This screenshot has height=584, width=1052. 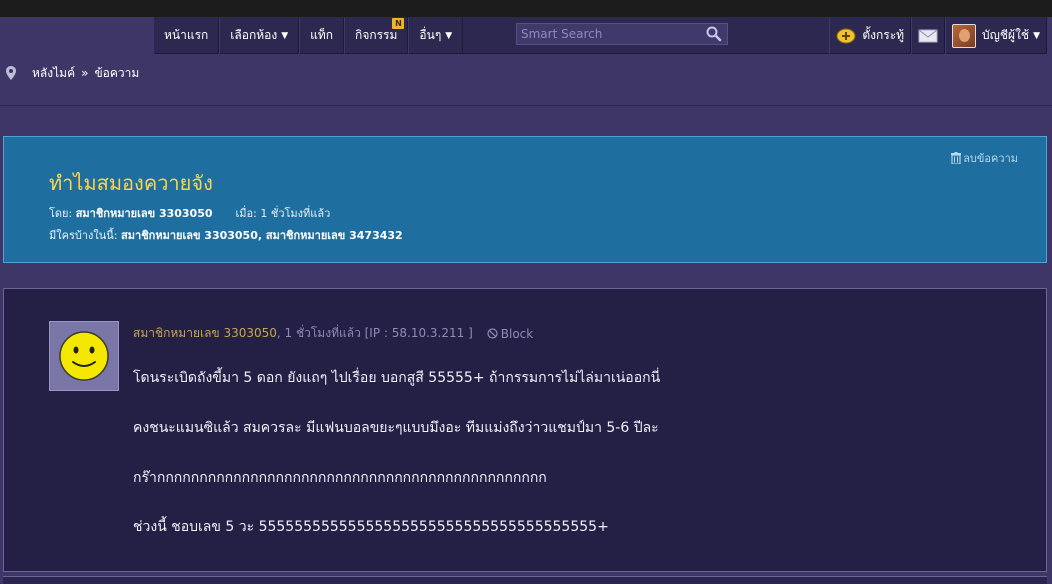 I want to click on user-nav: ตั้งกระทู้ บัญชีผู้ใช้ ▼, so click(x=938, y=35).